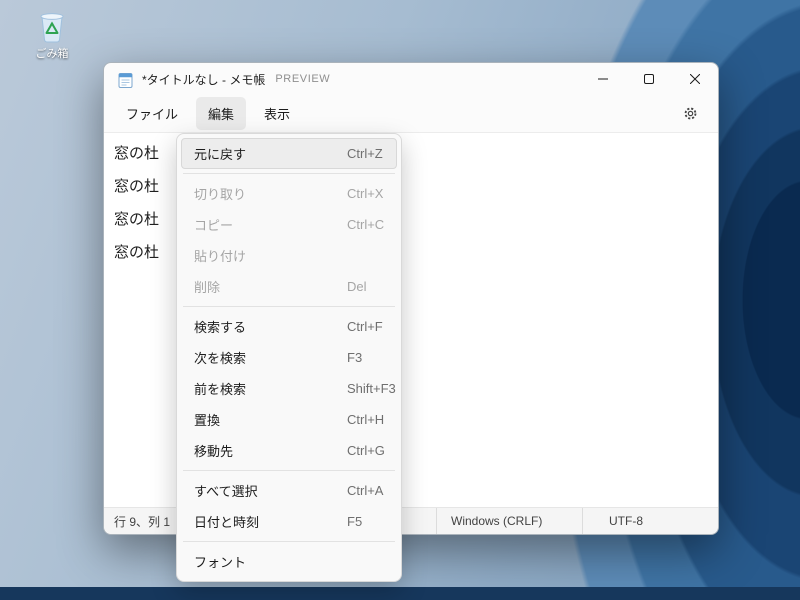 This screenshot has height=600, width=800. I want to click on edit-menu-item-cut: 切り取り Ctrl+X, so click(289, 193).